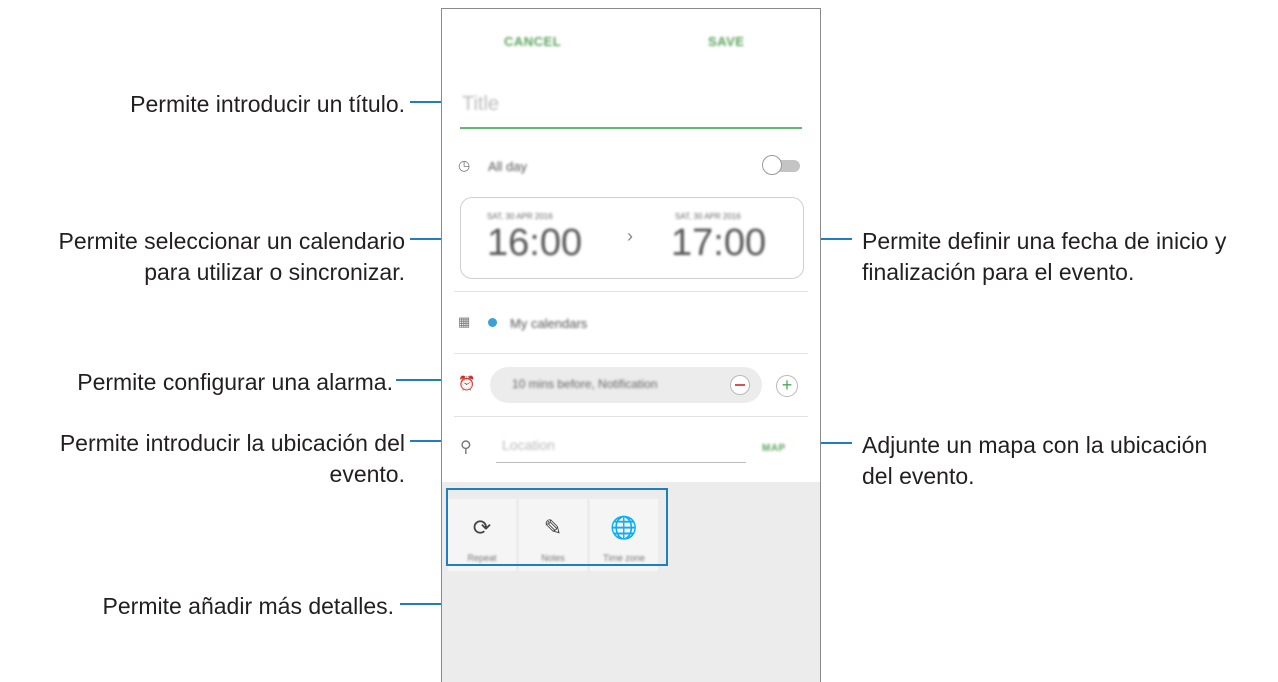  What do you see at coordinates (464, 321) in the screenshot?
I see `calendar-icon: ▦` at bounding box center [464, 321].